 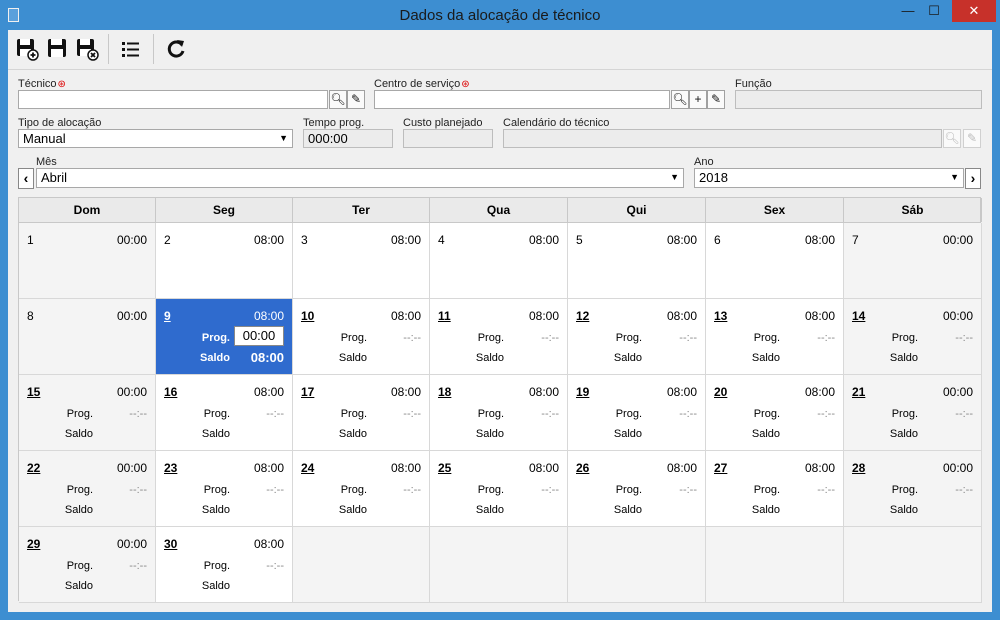 What do you see at coordinates (913, 261) in the screenshot?
I see `calendar-day-cell: 7 00:00` at bounding box center [913, 261].